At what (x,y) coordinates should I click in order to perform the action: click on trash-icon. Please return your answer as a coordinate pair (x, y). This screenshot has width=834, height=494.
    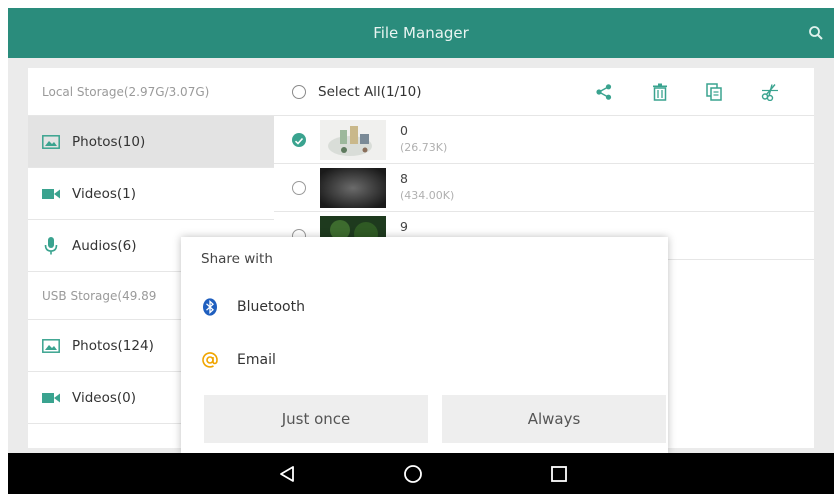
    Looking at the image, I should click on (660, 92).